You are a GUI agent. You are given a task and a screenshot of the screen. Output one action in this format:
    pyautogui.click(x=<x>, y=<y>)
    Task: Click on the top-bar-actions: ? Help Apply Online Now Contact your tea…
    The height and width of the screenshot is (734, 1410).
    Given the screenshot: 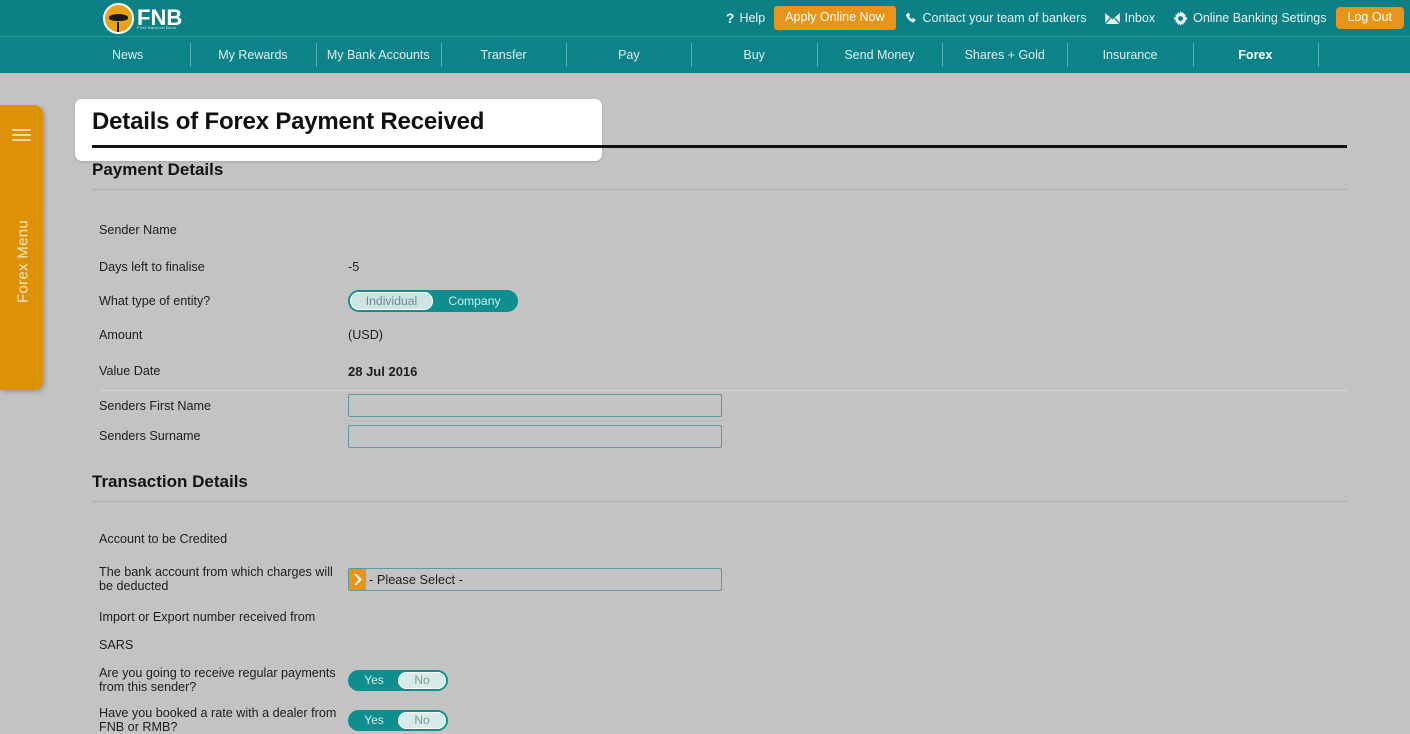 What is the action you would take?
    pyautogui.click(x=1060, y=18)
    